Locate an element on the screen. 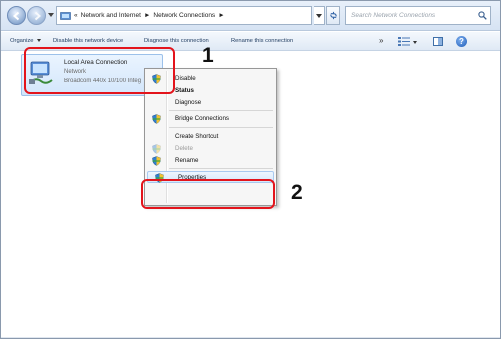 This screenshot has height=339, width=501. menu-item-bridge-connections: Bridge Connections is located at coordinates (210, 119).